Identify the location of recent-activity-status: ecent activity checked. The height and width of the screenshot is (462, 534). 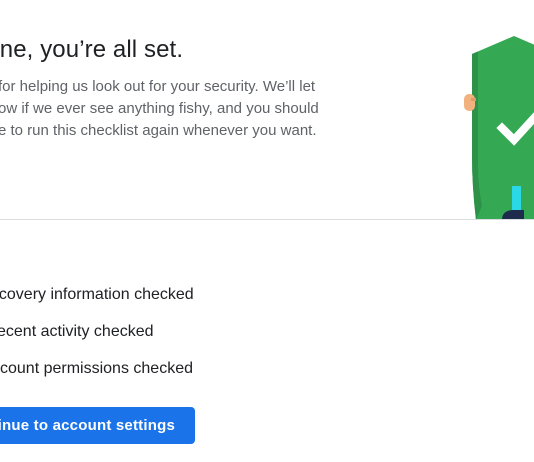
(77, 331).